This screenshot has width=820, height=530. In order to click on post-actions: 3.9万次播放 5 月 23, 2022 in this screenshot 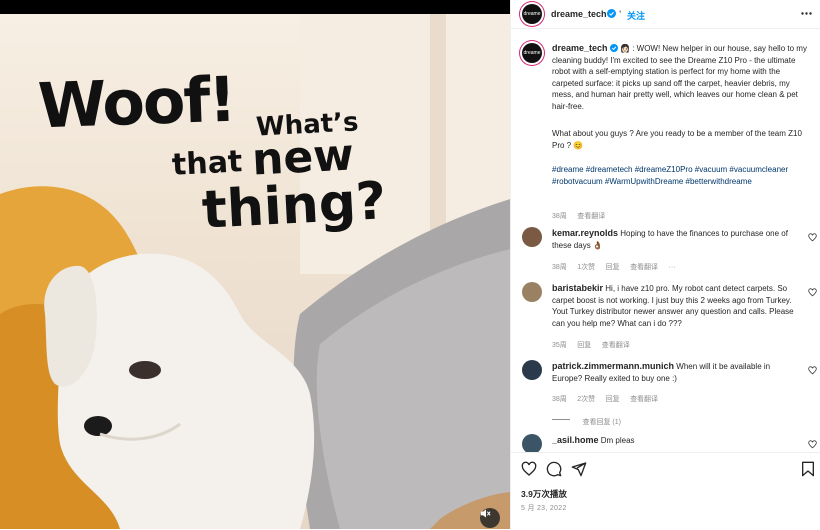, I will do `click(665, 491)`.